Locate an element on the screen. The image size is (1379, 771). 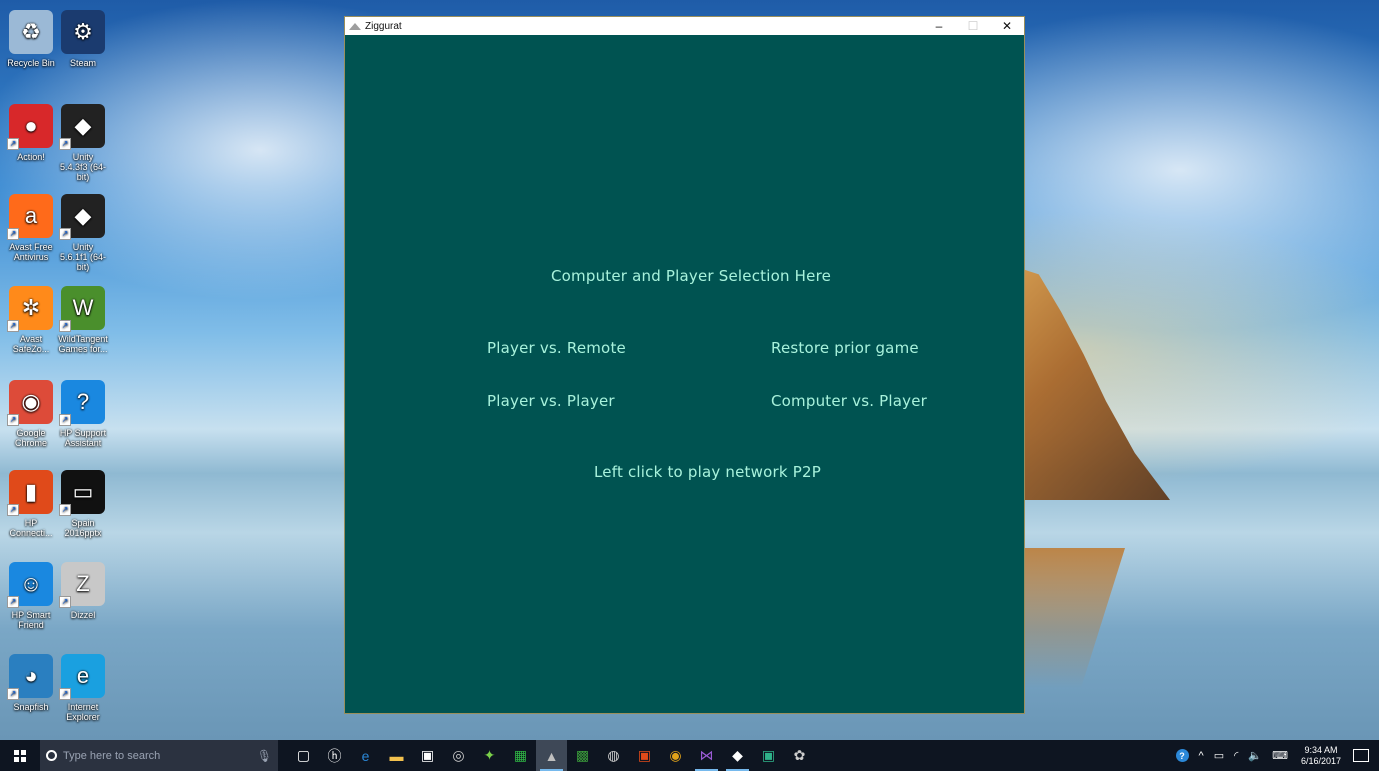
taskbar-app-app-c: ▦ is located at coordinates (520, 755).